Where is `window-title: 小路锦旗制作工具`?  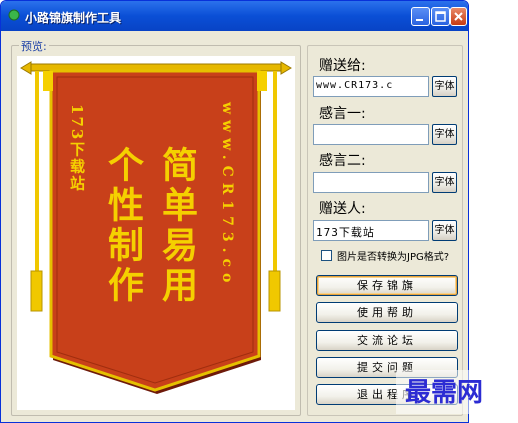
window-title: 小路锦旗制作工具 is located at coordinates (73, 18).